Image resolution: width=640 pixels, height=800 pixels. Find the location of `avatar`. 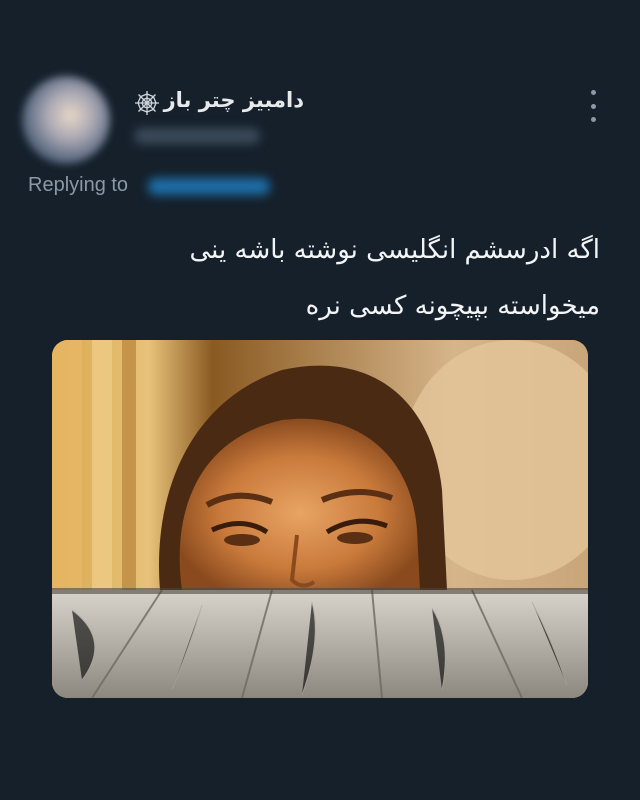

avatar is located at coordinates (66, 120).